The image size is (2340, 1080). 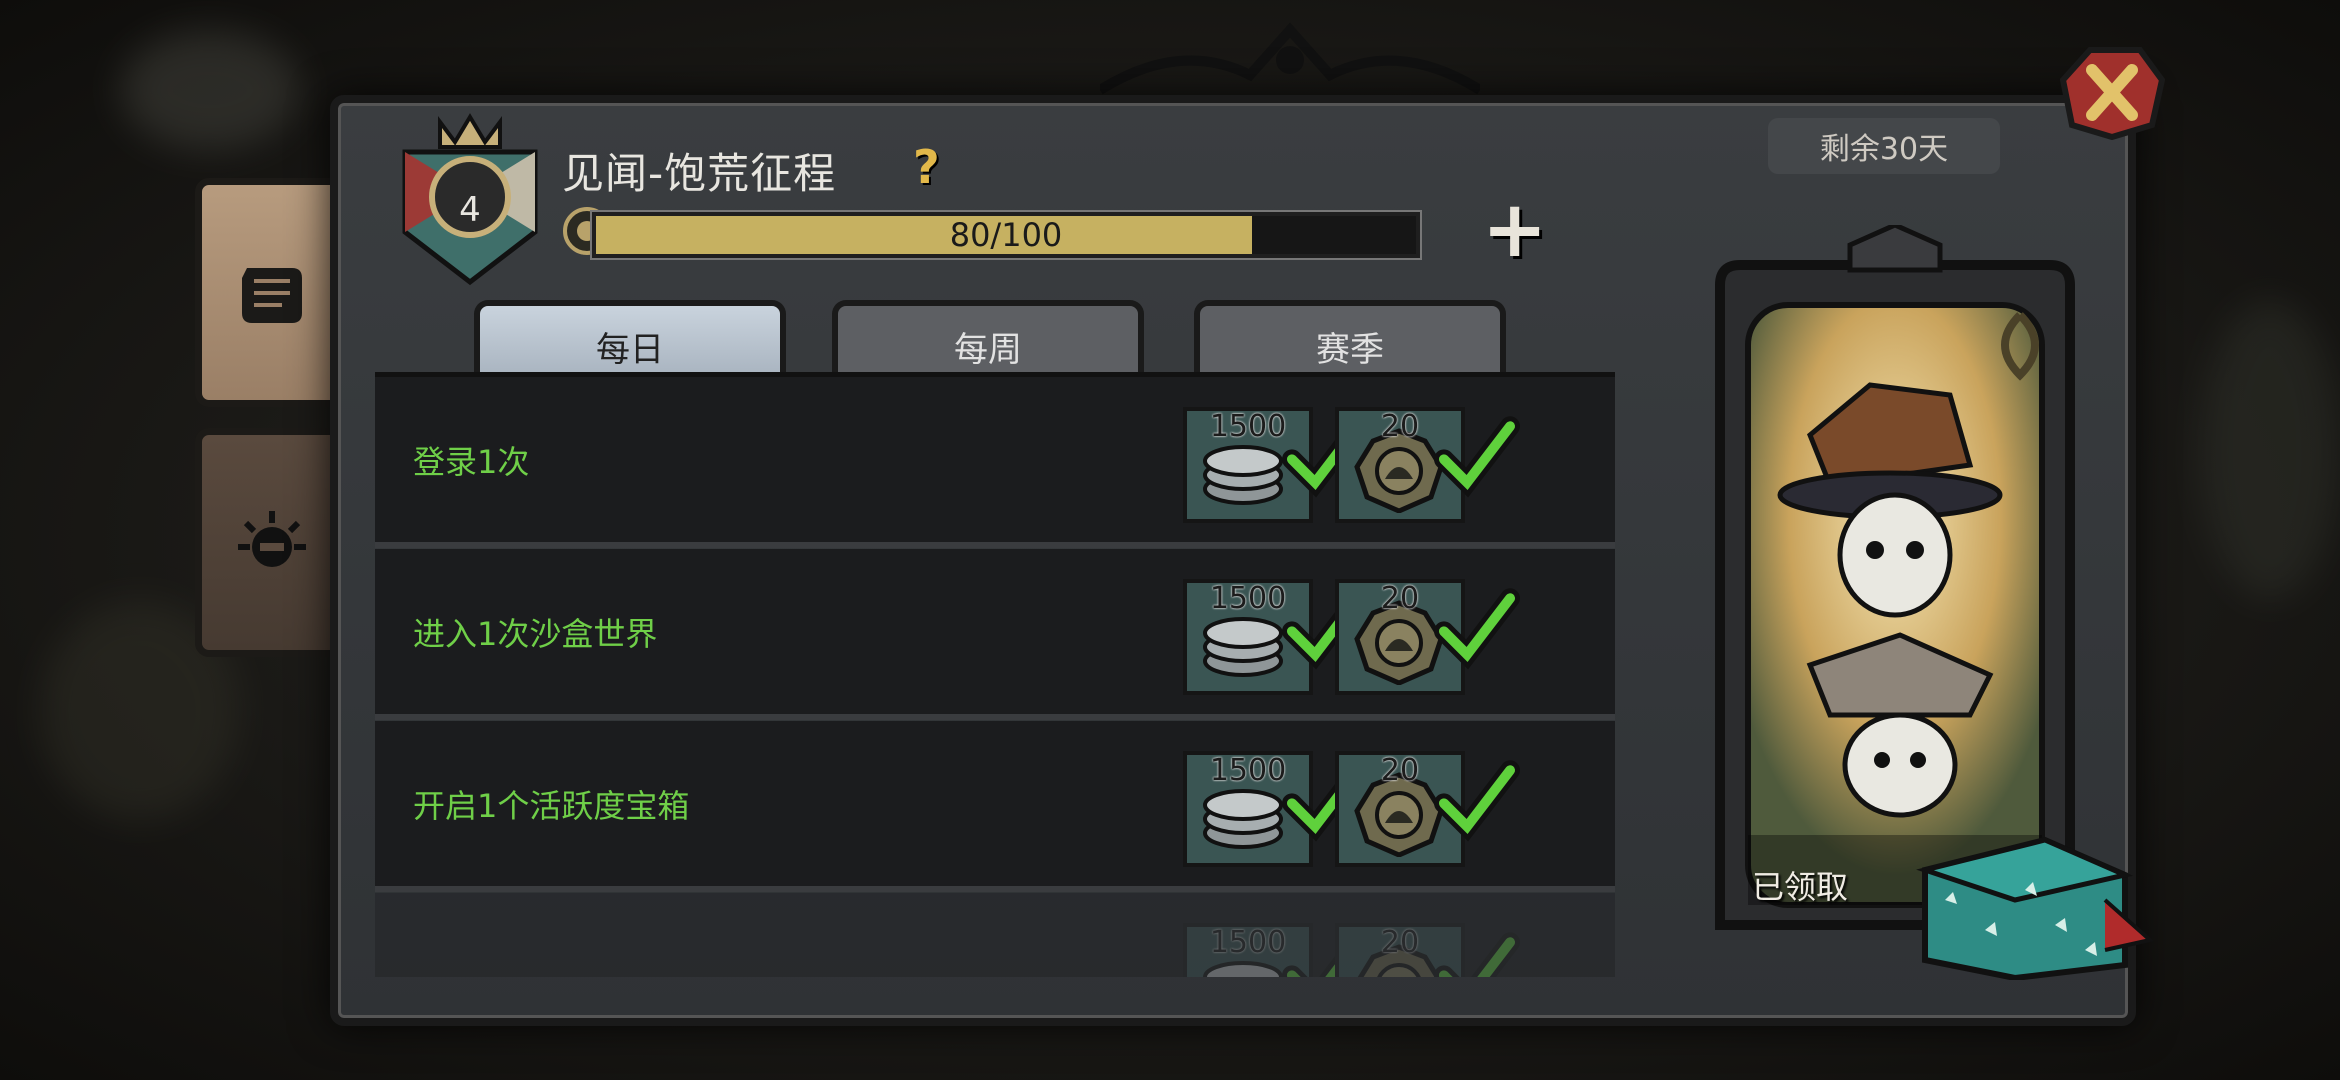 I want to click on page-title: 见闻-饱荒征程, so click(x=699, y=173).